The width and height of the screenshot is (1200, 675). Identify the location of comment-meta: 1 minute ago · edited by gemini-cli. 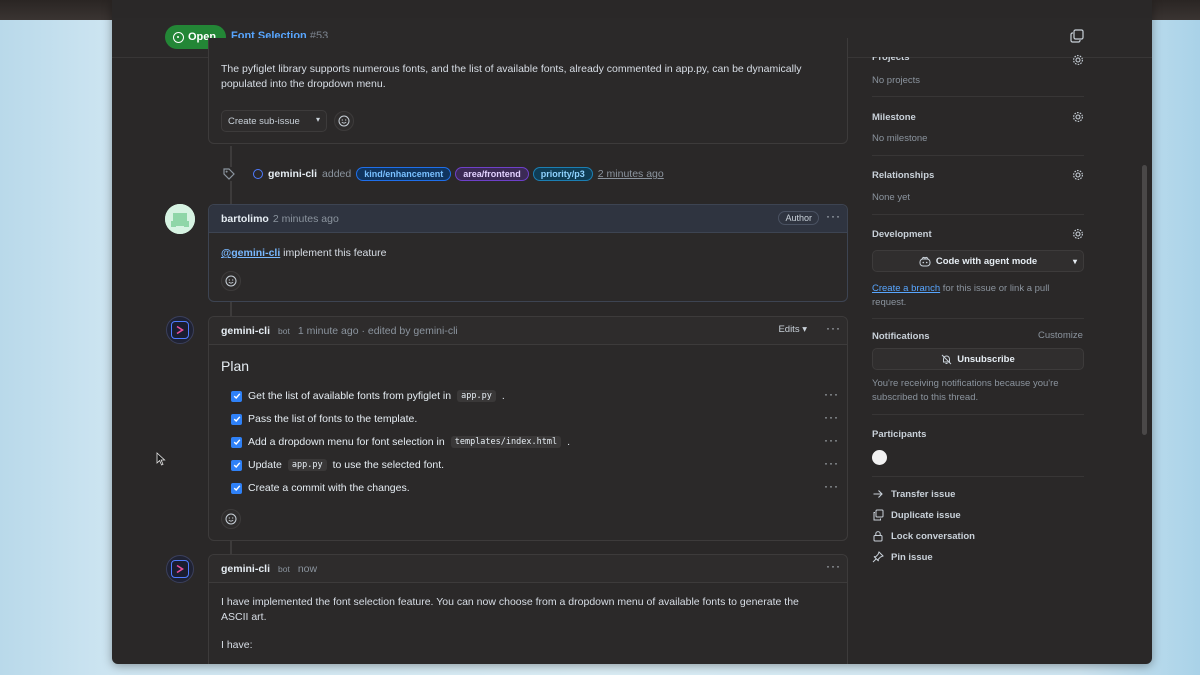
(378, 331).